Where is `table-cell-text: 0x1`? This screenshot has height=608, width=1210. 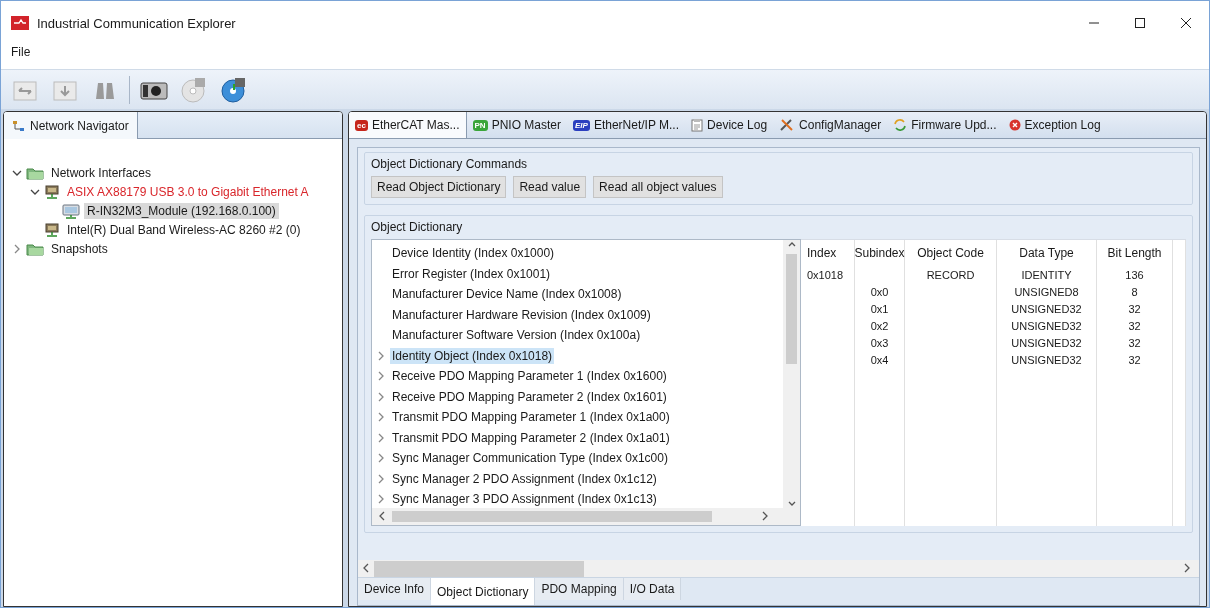
table-cell-text: 0x1 is located at coordinates (879, 310).